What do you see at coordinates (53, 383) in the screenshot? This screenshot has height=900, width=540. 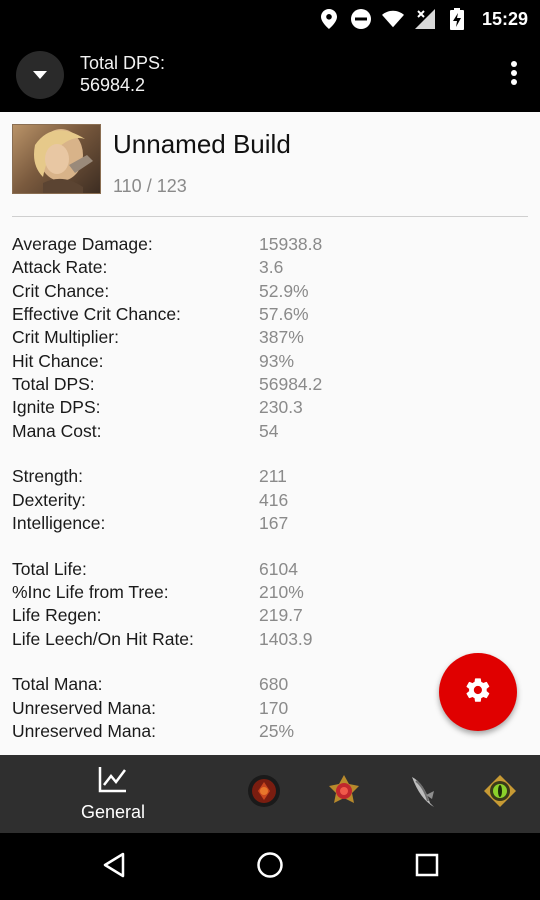 I see `stat-label: Total DPS:` at bounding box center [53, 383].